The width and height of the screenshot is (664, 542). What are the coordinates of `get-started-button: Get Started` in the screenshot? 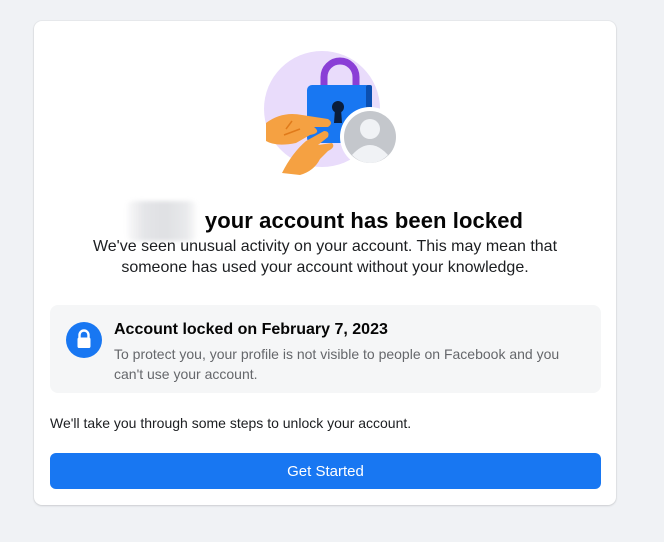 It's located at (325, 471).